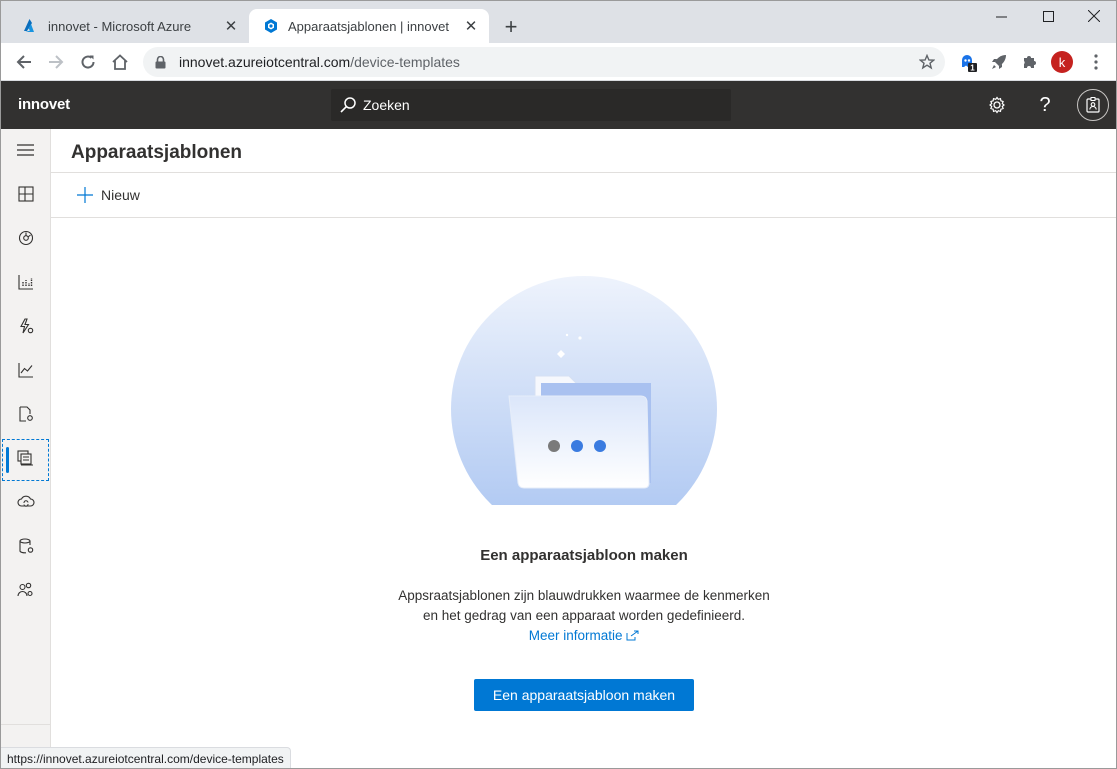  What do you see at coordinates (1048, 16) in the screenshot?
I see `maximize-icon` at bounding box center [1048, 16].